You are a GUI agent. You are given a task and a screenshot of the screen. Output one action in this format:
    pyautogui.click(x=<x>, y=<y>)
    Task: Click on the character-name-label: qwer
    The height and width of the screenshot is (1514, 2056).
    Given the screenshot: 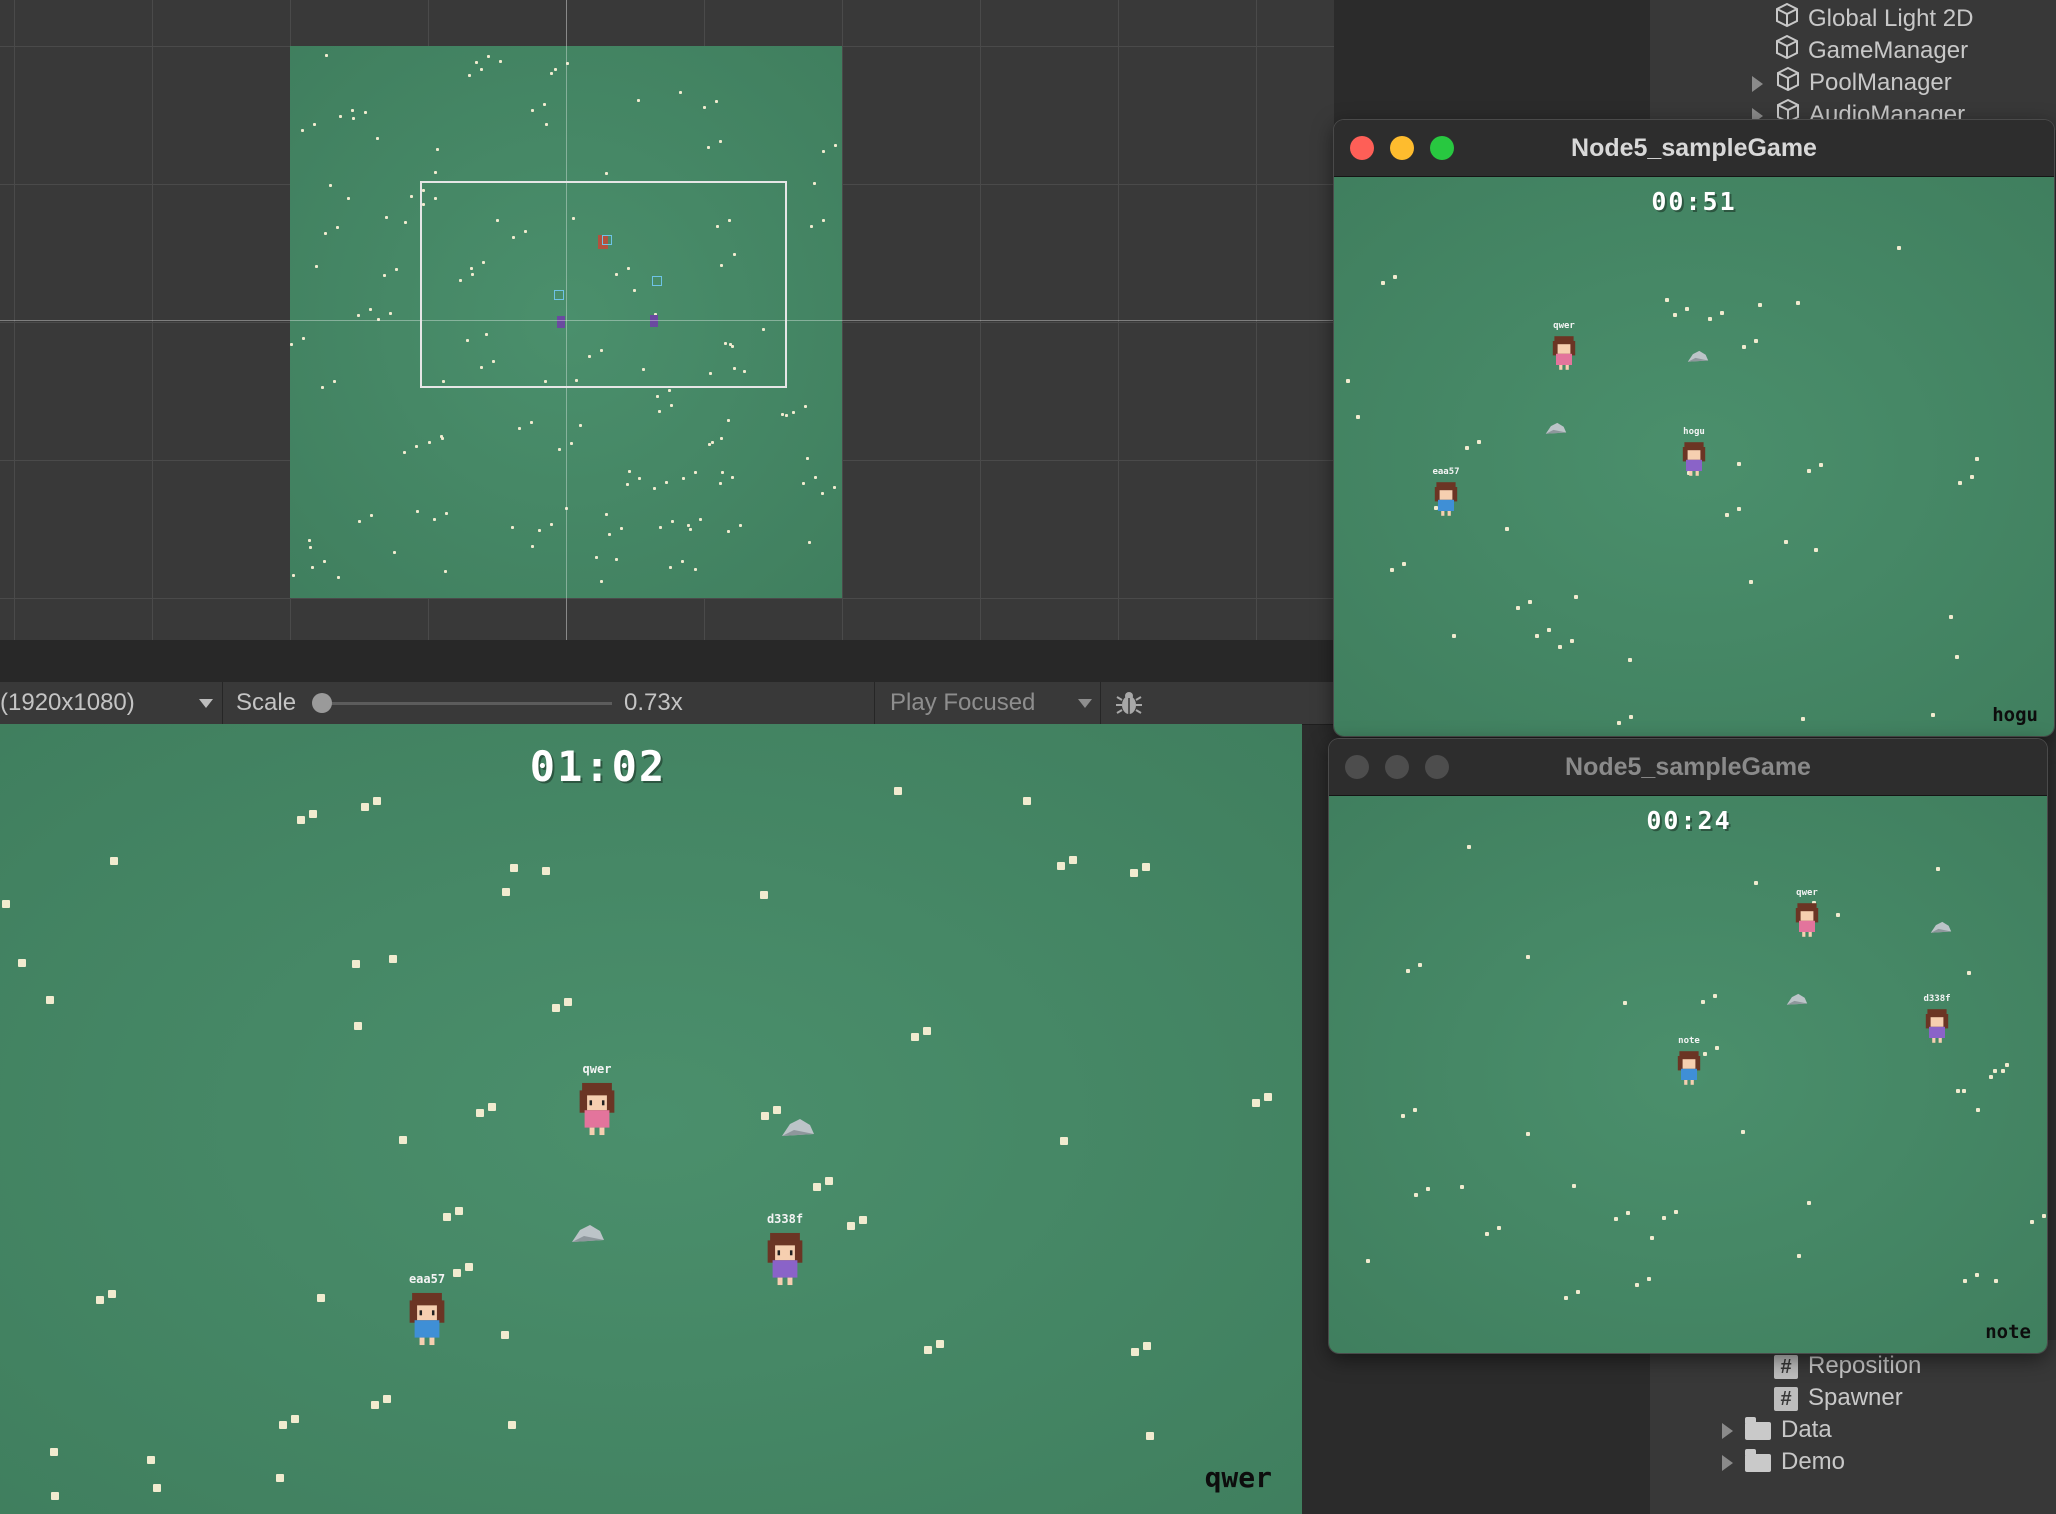 What is the action you would take?
    pyautogui.click(x=1807, y=893)
    